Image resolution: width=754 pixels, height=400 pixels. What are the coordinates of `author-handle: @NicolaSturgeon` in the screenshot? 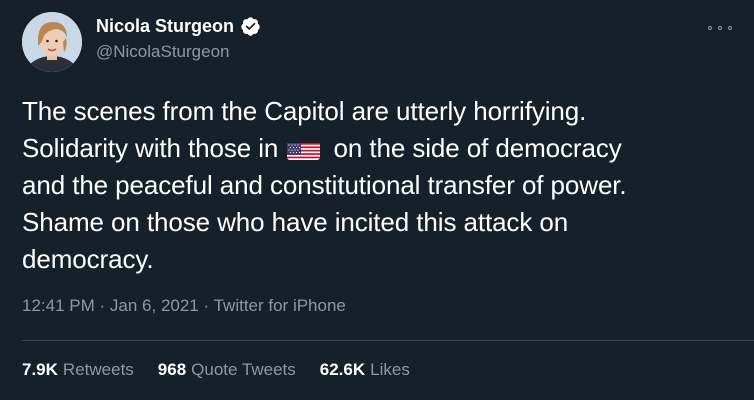 It's located at (163, 52).